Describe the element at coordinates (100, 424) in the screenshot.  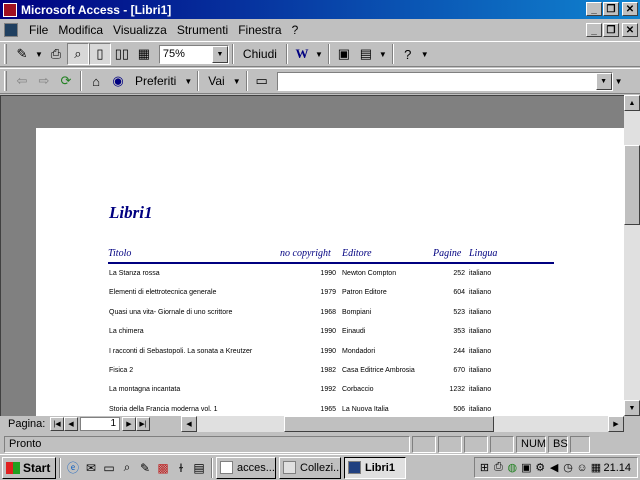
I see `page-number-field: 1` at that location.